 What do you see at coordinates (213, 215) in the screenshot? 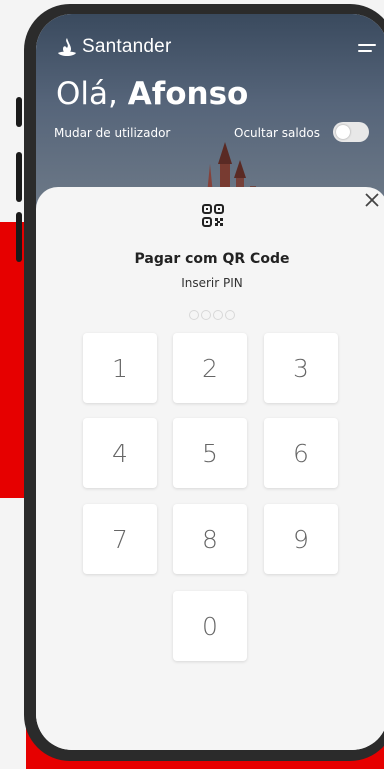
I see `qr-code-icon` at bounding box center [213, 215].